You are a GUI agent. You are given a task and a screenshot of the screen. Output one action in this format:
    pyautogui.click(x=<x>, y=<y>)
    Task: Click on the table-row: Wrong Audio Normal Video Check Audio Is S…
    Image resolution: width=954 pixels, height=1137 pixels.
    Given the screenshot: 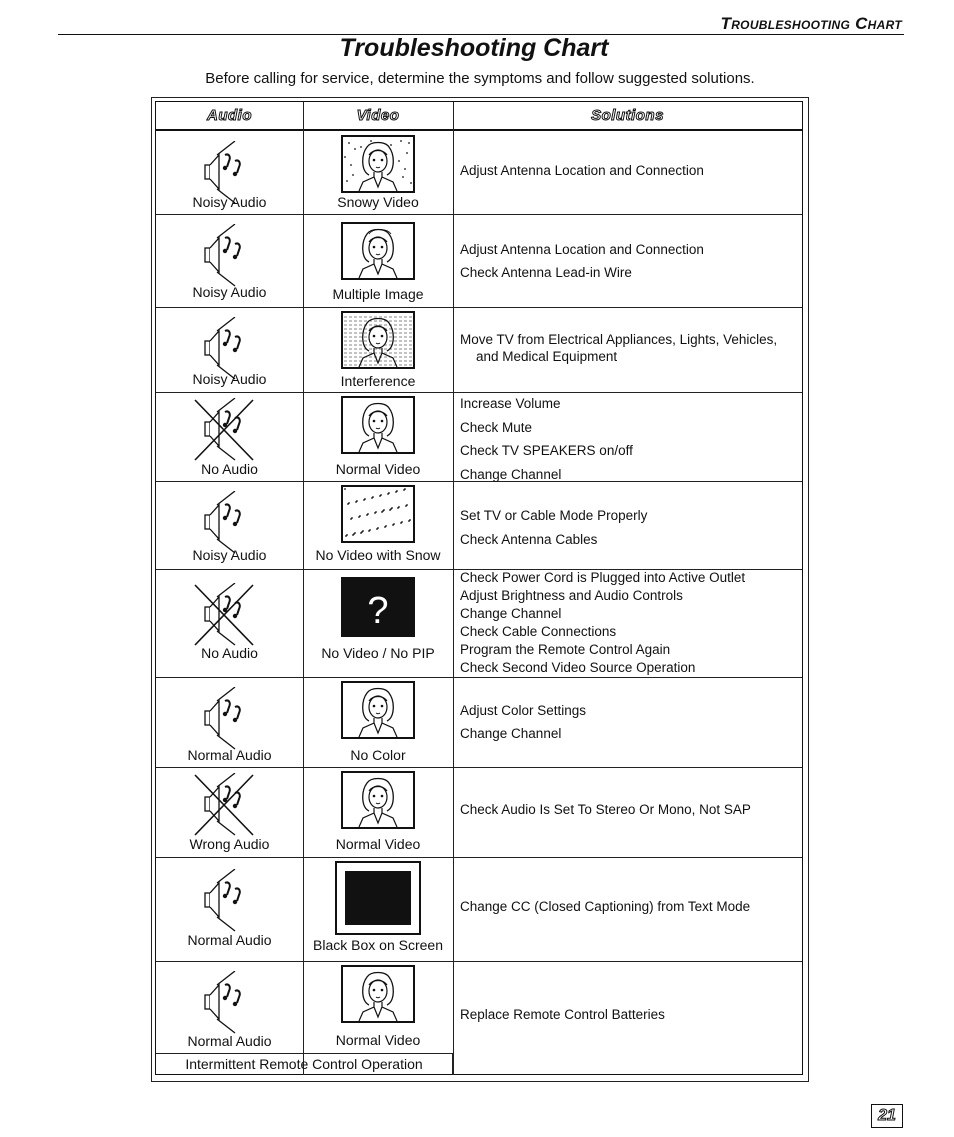 What is the action you would take?
    pyautogui.click(x=479, y=812)
    